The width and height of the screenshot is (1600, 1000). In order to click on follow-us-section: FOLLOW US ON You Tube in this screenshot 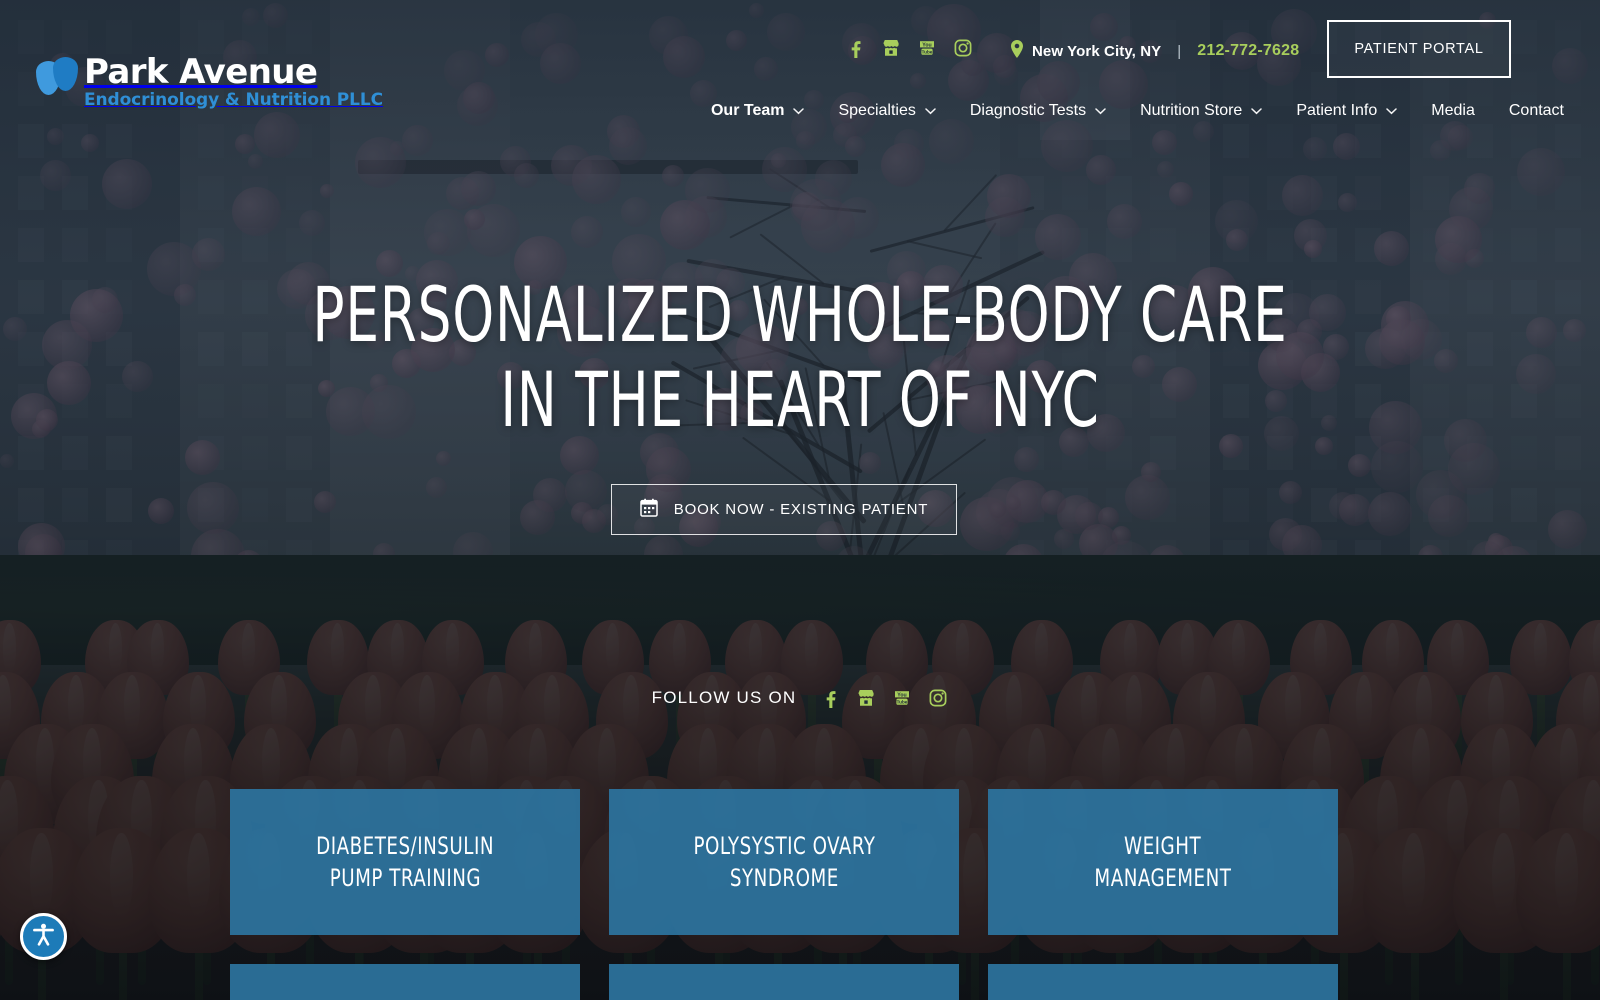, I will do `click(800, 698)`.